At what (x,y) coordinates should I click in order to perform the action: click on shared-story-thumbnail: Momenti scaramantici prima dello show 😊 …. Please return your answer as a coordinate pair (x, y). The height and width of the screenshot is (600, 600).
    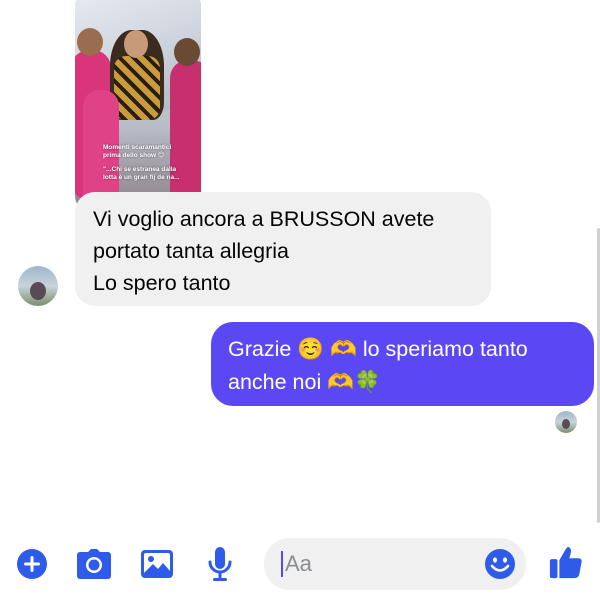
    Looking at the image, I should click on (138, 106).